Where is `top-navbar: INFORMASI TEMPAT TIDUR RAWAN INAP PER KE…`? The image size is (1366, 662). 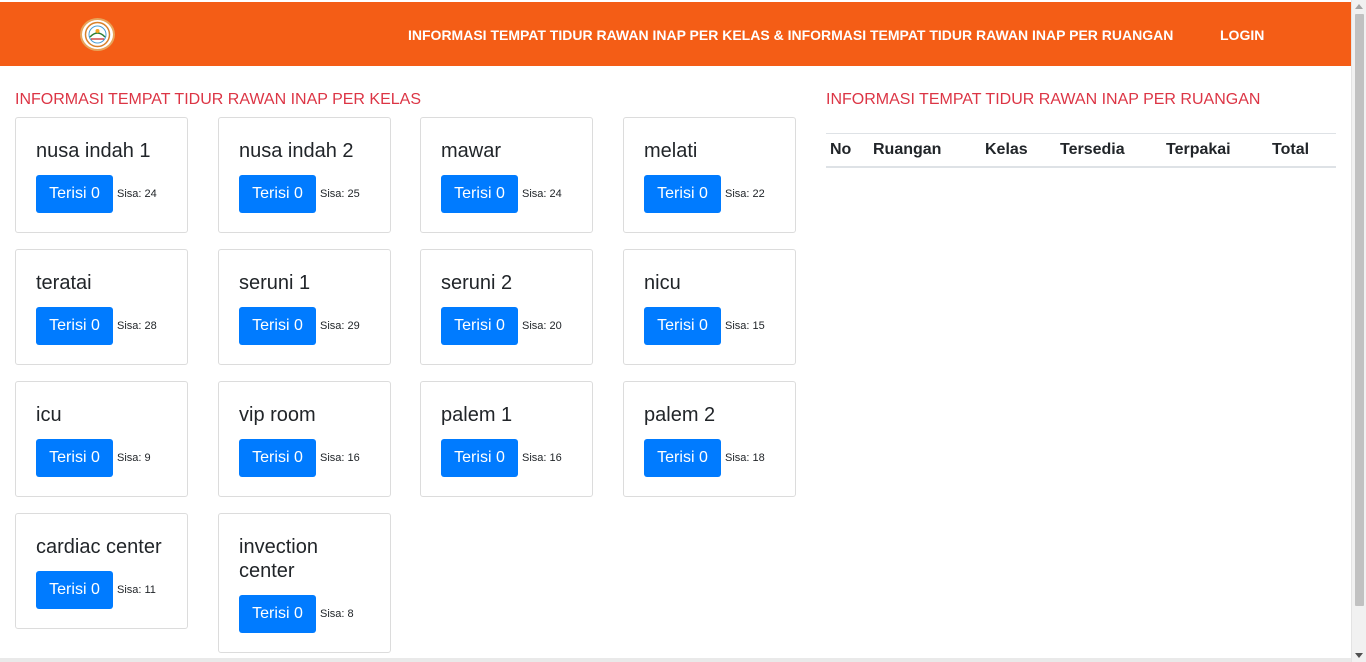
top-navbar: INFORMASI TEMPAT TIDUR RAWAN INAP PER KE… is located at coordinates (675, 33).